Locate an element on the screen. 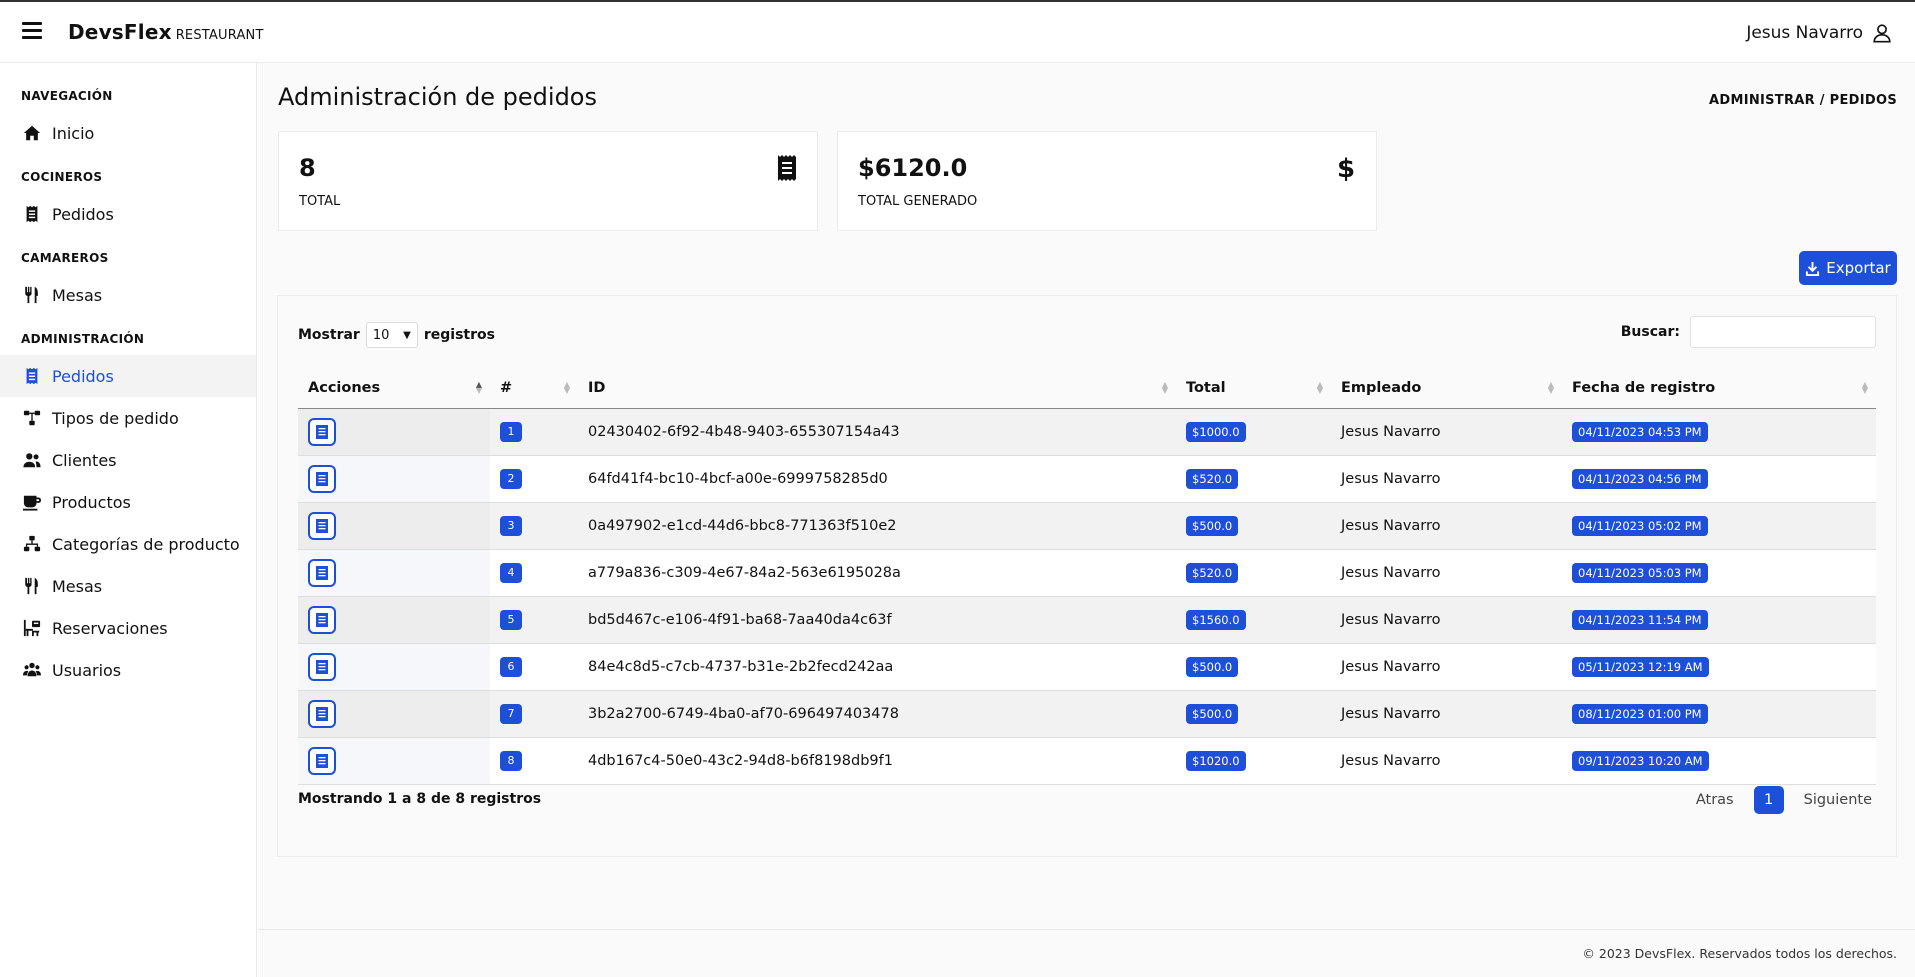 This screenshot has height=977, width=1915. receipt-icon is located at coordinates (787, 168).